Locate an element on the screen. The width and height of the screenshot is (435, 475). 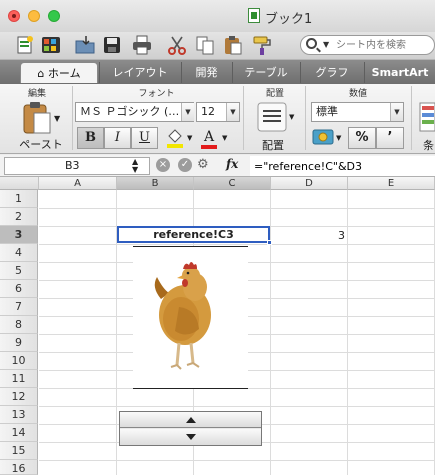
column-header-a: A is located at coordinates (78, 183).